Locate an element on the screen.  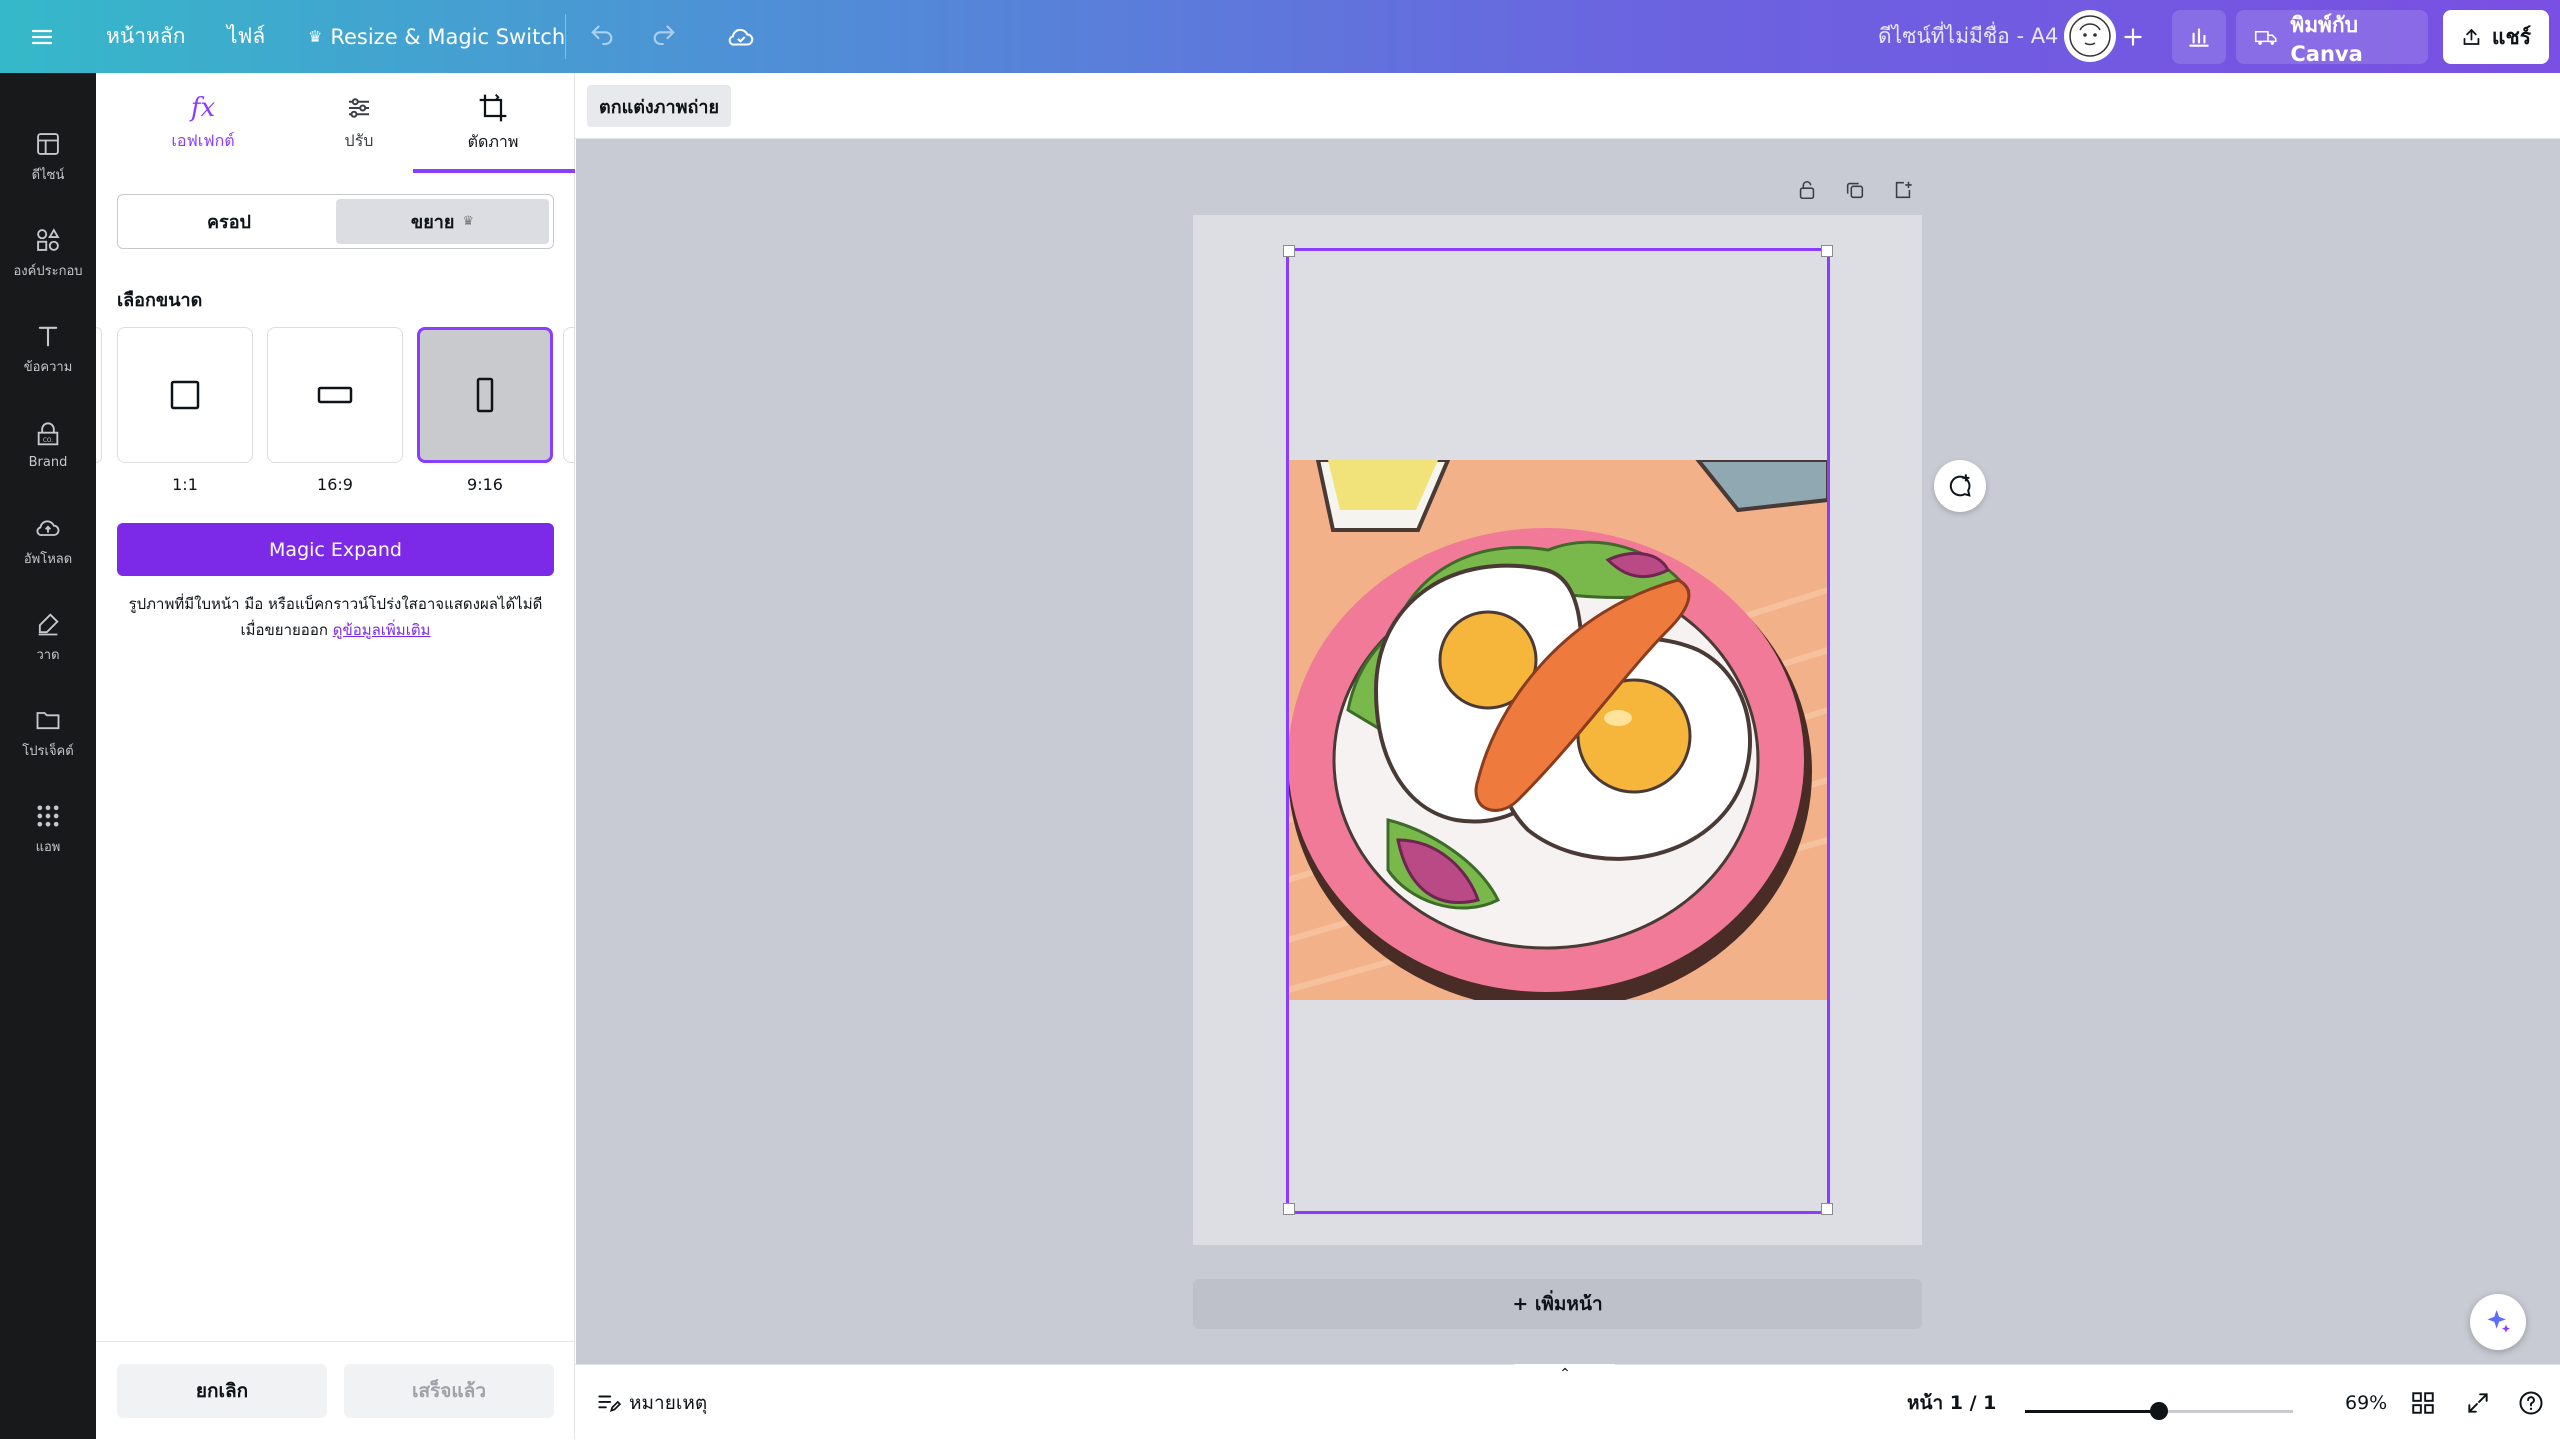
add-page-icon is located at coordinates (1903, 190).